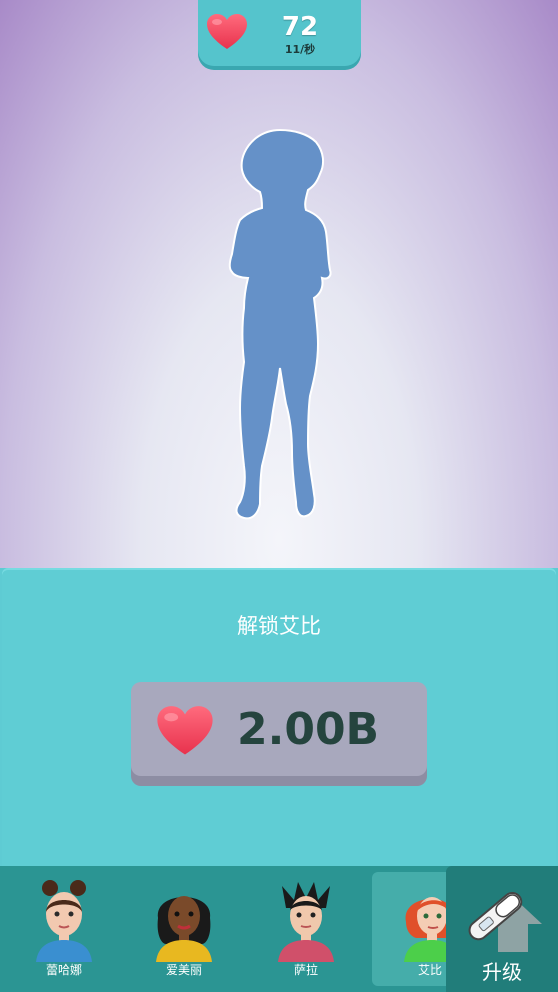  I want to click on upgrade-button: 升级, so click(502, 929).